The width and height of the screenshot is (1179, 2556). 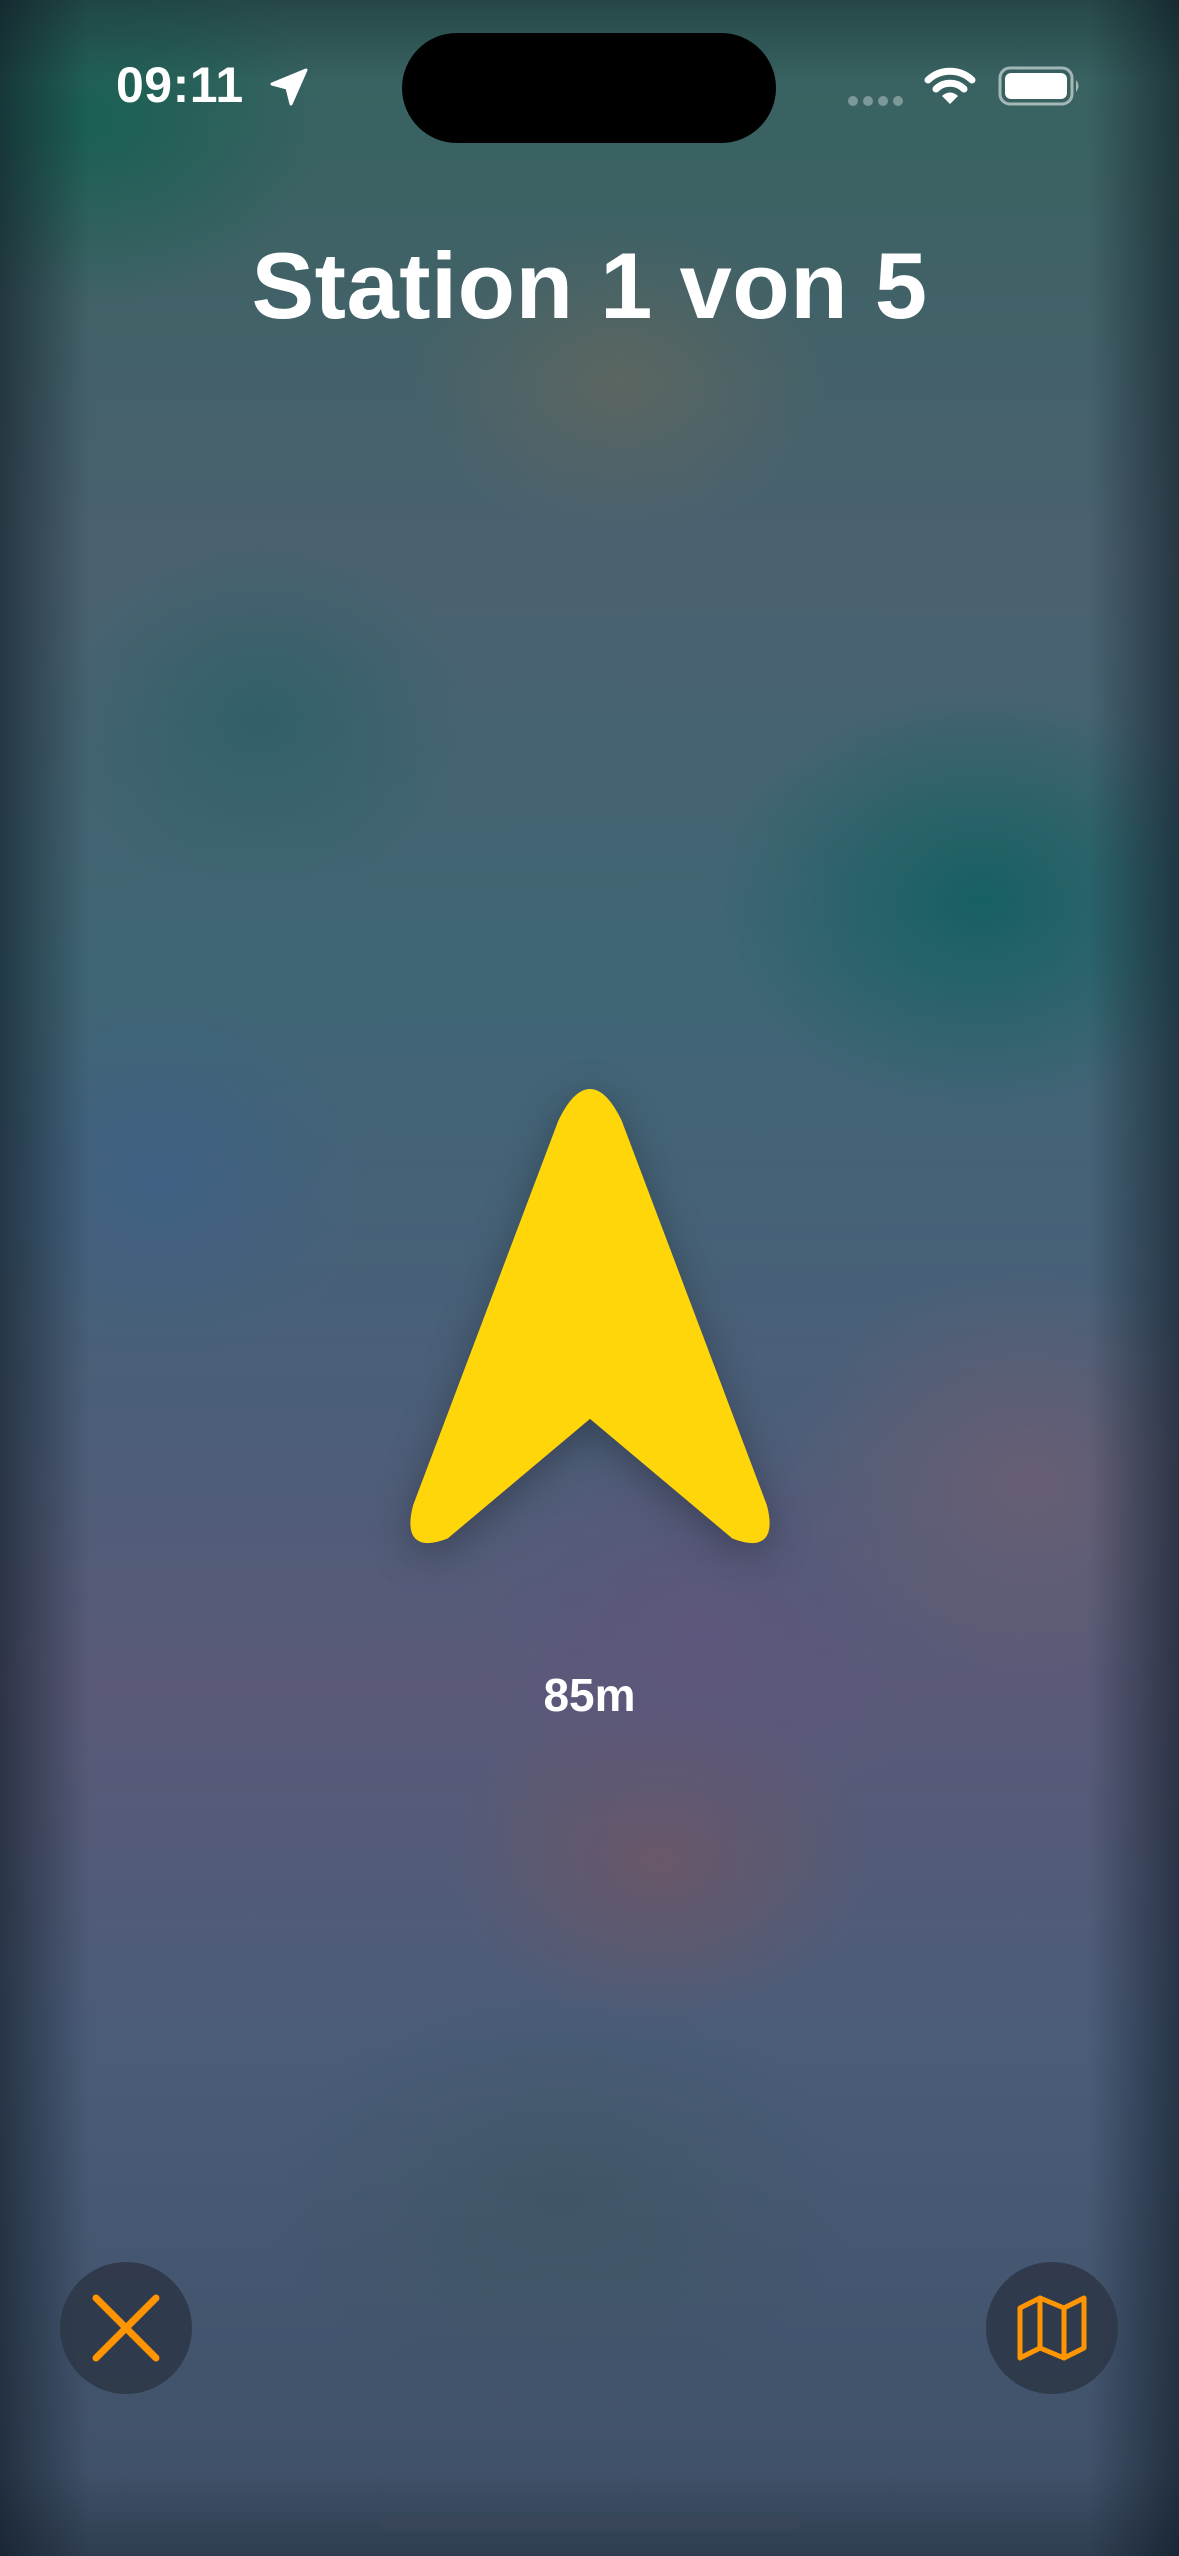 What do you see at coordinates (590, 2523) in the screenshot?
I see `home-indicator` at bounding box center [590, 2523].